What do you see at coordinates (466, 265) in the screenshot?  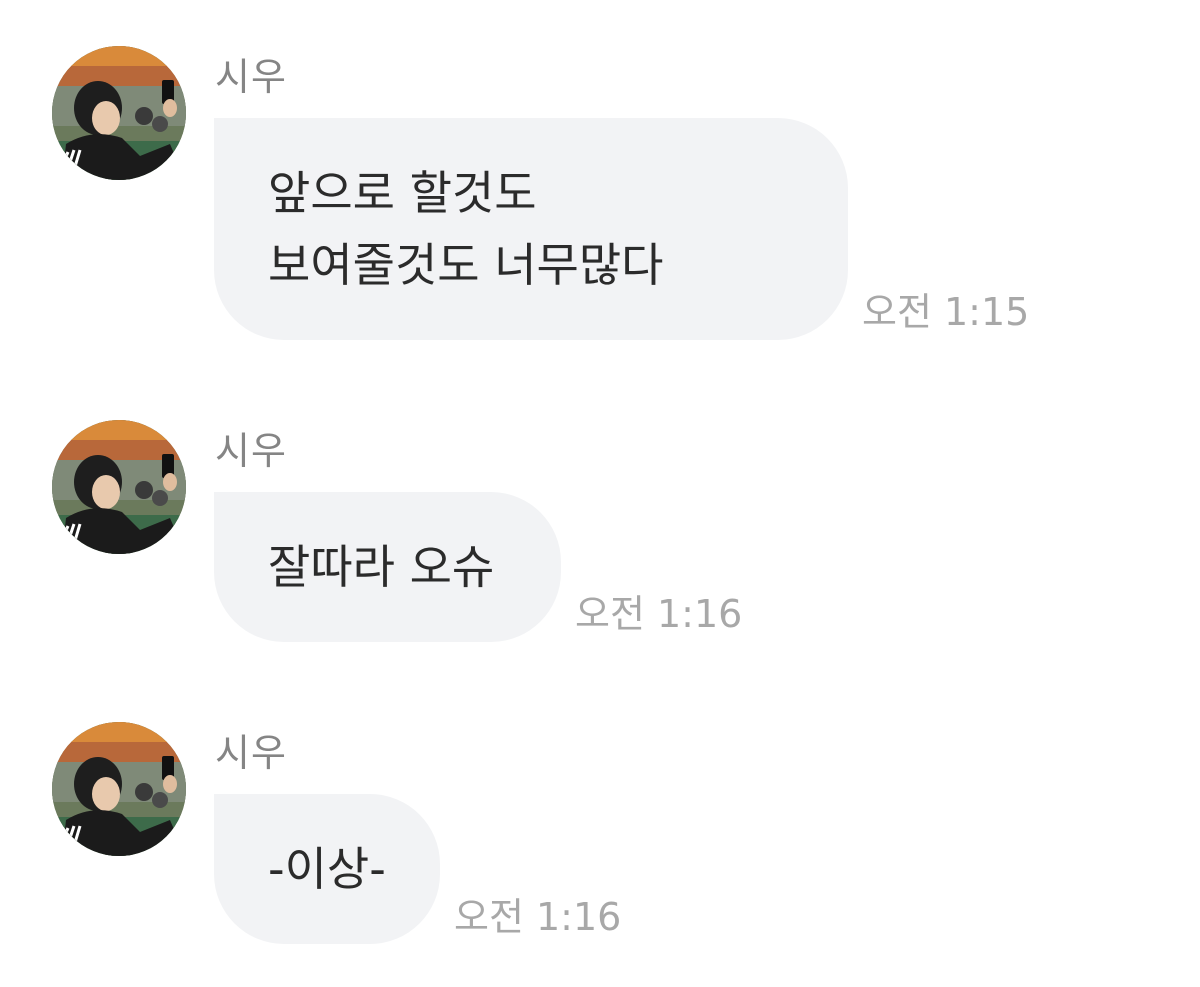 I see `message-text-line: 보여줄것도 너무많다` at bounding box center [466, 265].